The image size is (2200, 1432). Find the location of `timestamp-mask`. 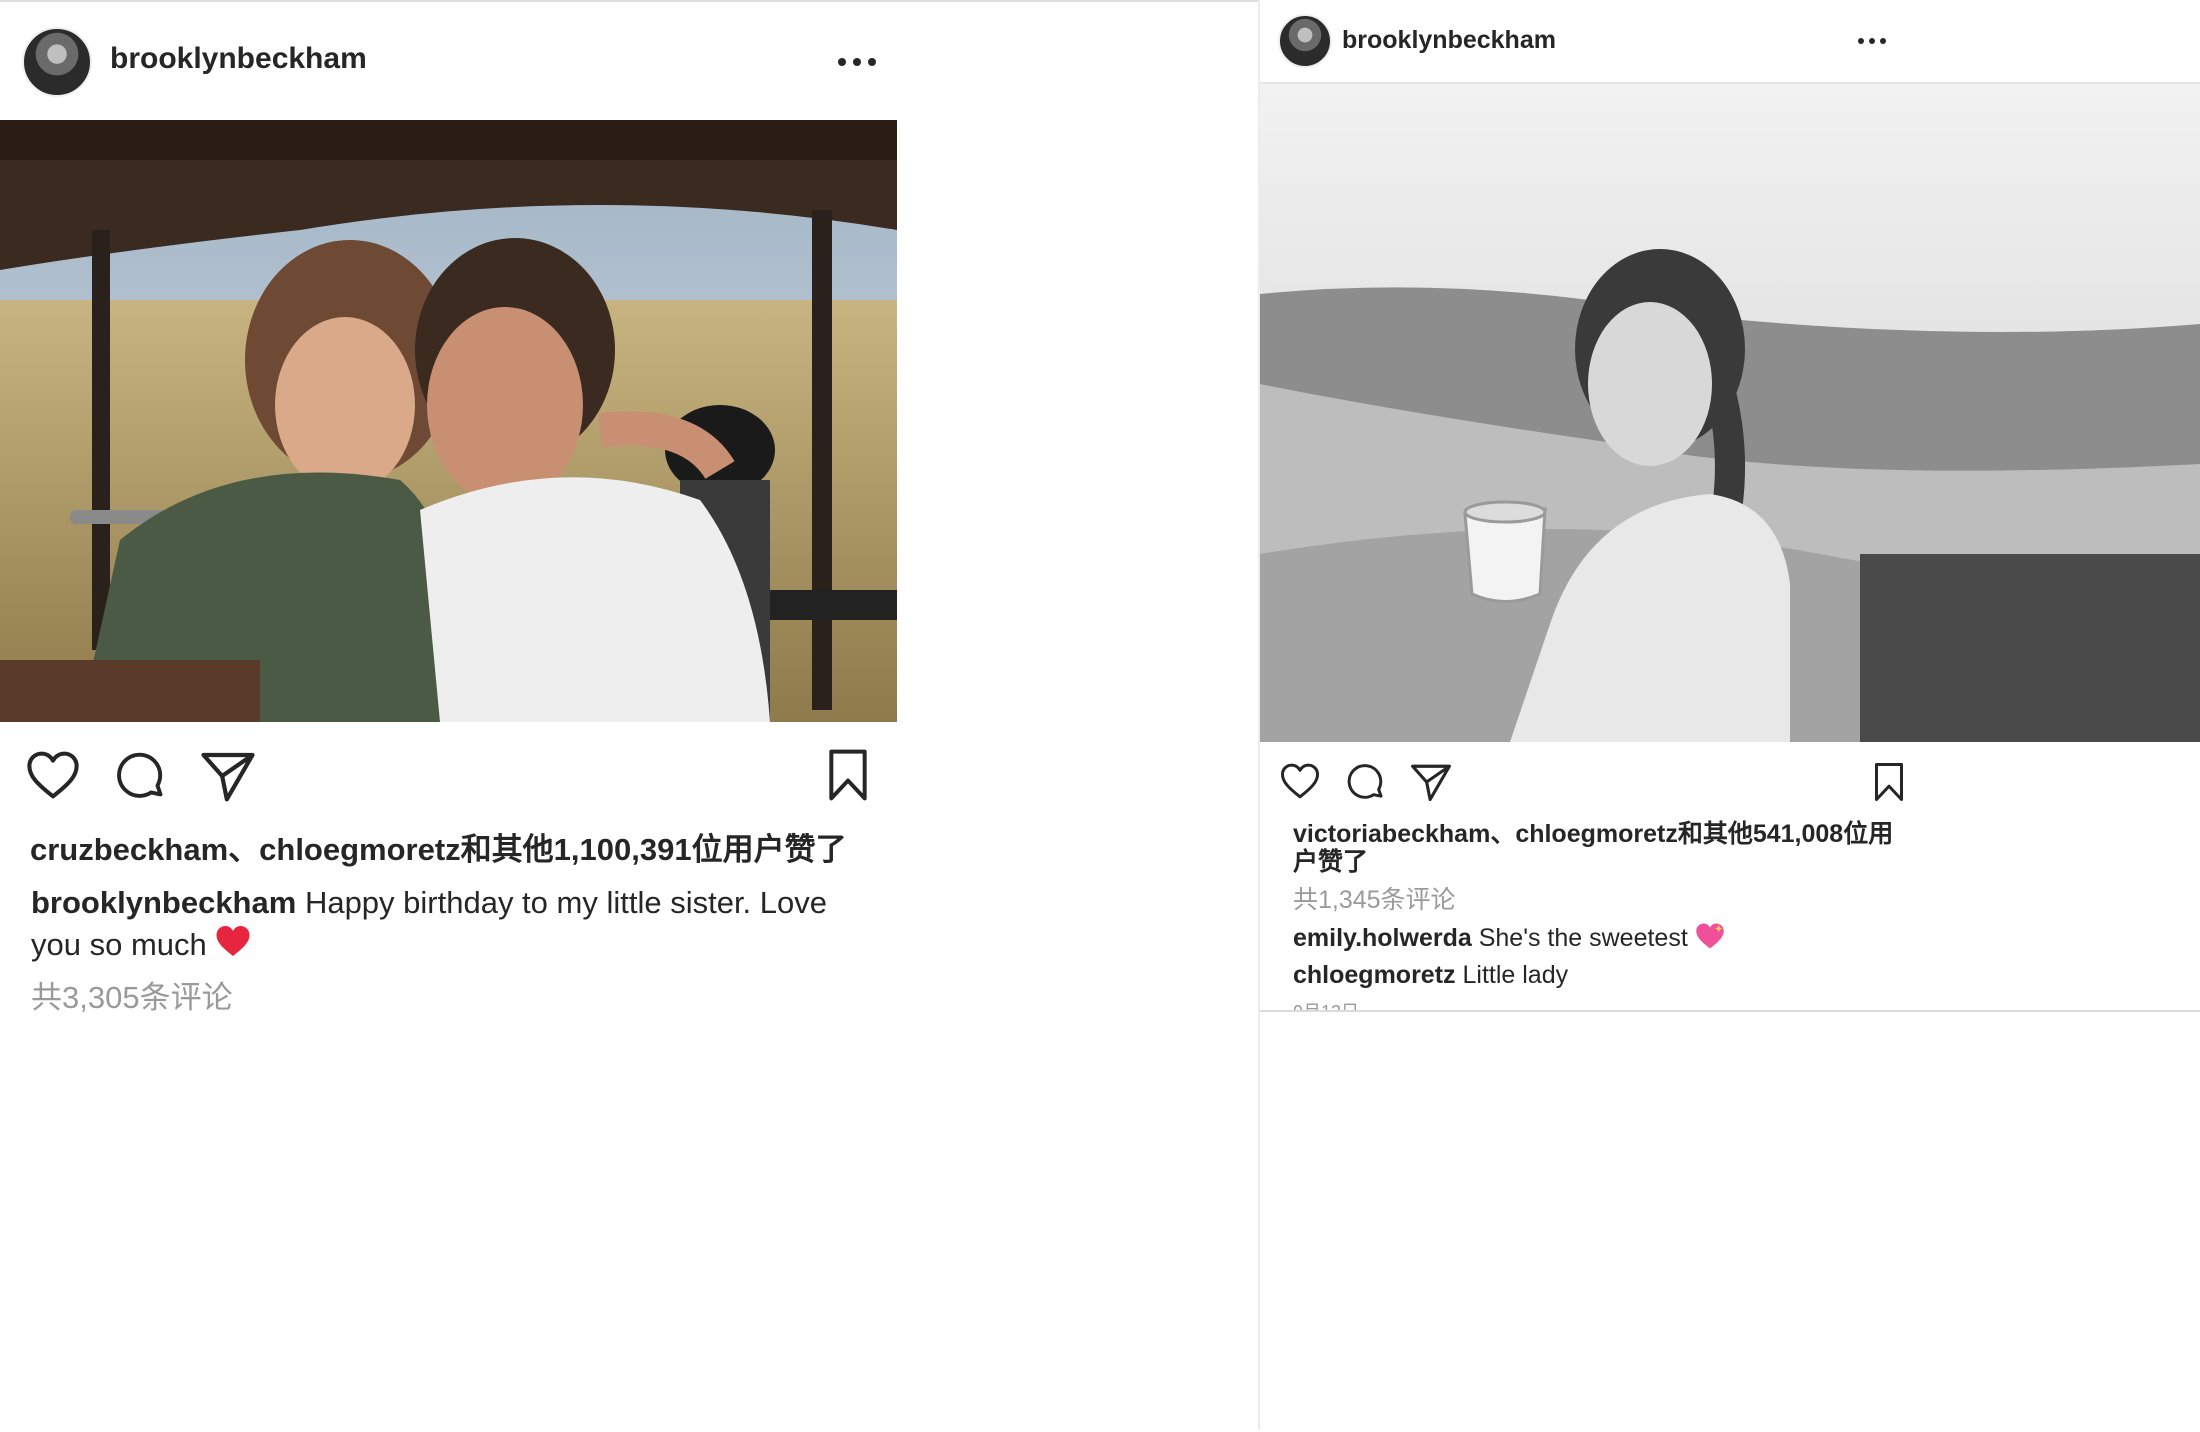

timestamp-mask is located at coordinates (1730, 1220).